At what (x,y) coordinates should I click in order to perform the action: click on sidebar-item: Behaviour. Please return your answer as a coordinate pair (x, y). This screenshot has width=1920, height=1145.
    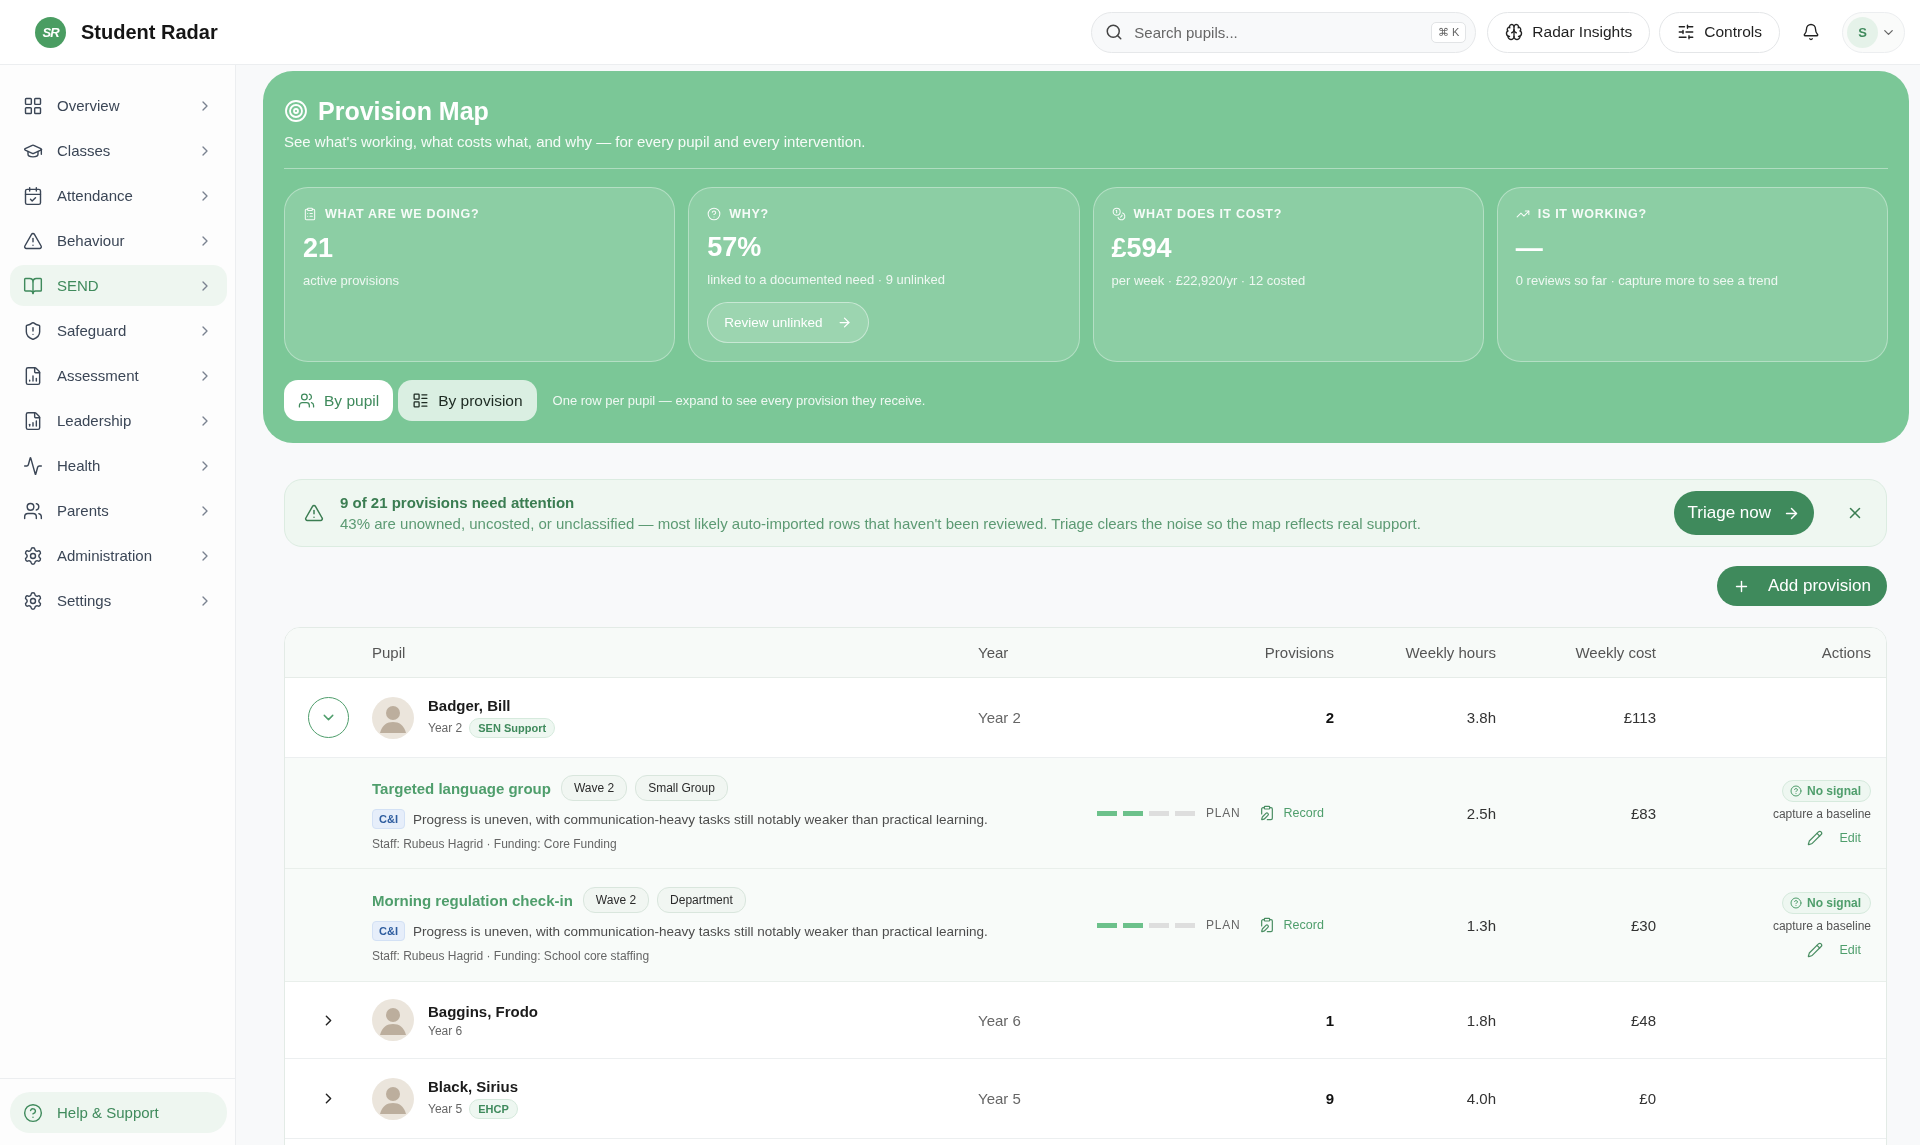
    Looking at the image, I should click on (118, 240).